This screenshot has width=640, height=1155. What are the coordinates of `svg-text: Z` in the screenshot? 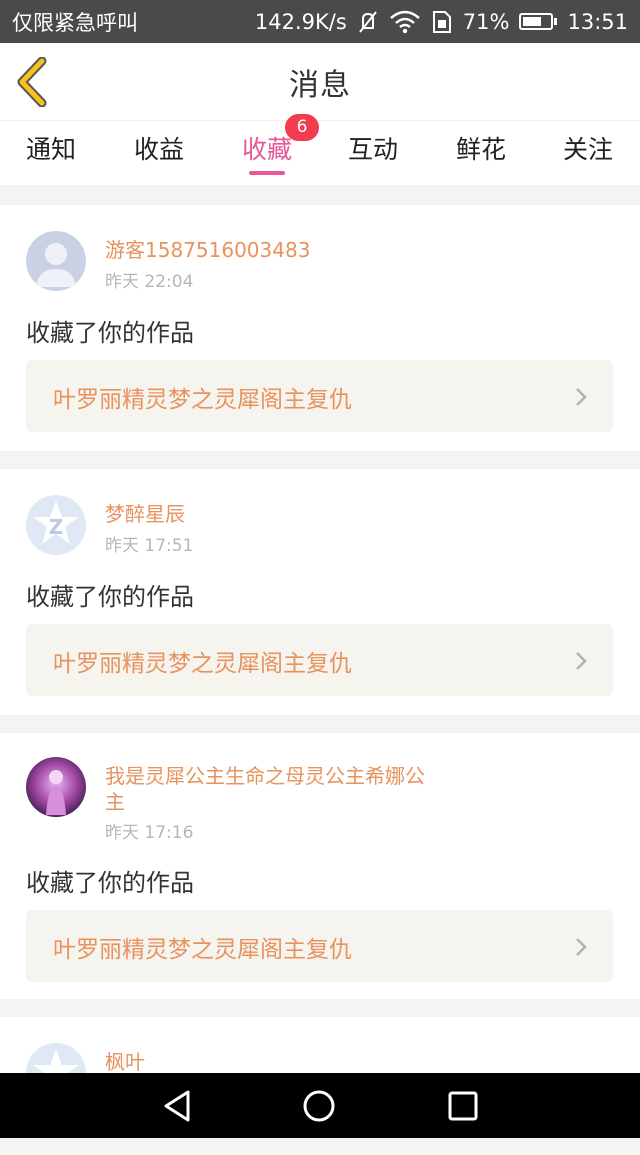 It's located at (56, 527).